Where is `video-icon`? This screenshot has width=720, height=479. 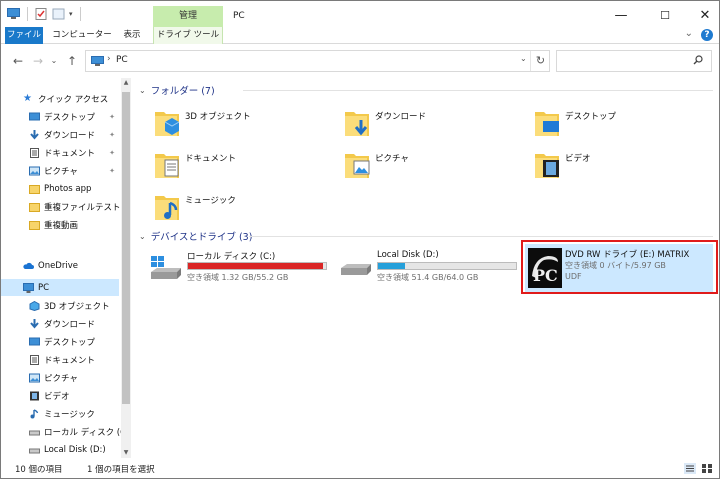
video-icon is located at coordinates (34, 395).